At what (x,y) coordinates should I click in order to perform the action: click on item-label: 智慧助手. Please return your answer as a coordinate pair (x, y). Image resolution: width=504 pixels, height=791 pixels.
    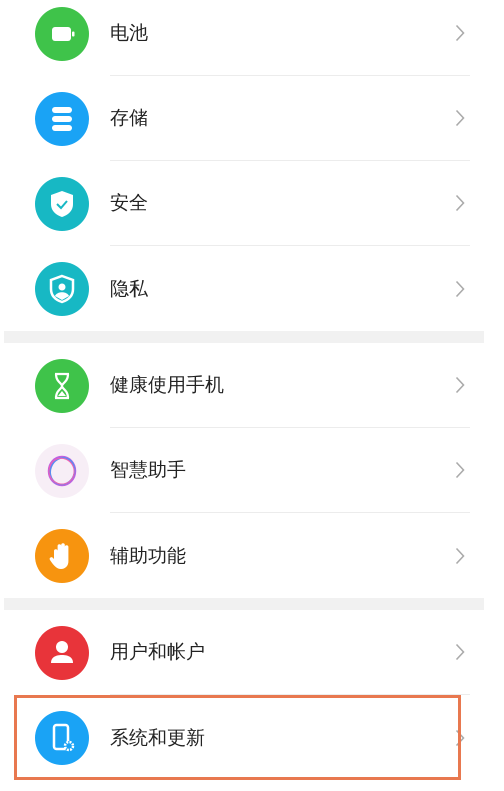
    Looking at the image, I should click on (148, 470).